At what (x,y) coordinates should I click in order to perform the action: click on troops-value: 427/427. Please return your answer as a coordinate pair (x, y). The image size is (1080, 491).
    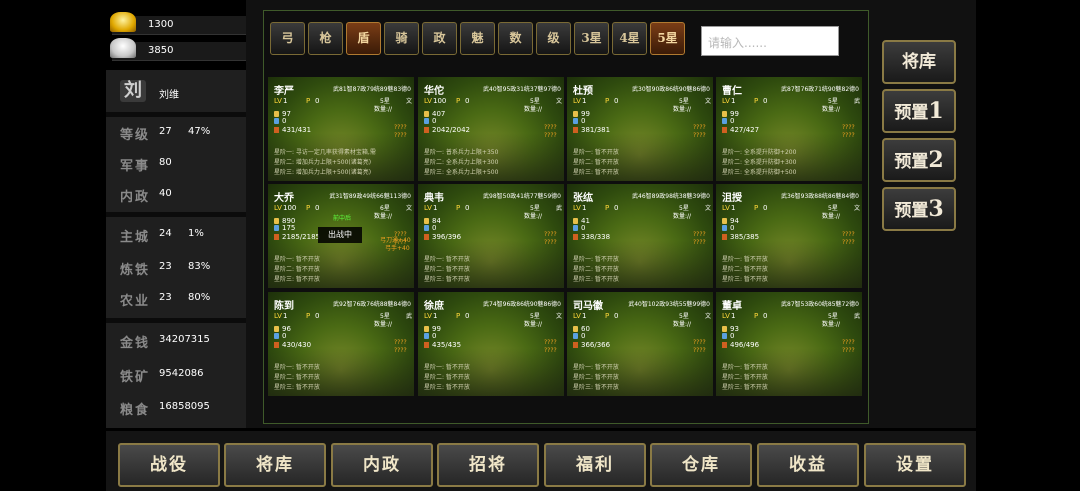
    Looking at the image, I should click on (745, 130).